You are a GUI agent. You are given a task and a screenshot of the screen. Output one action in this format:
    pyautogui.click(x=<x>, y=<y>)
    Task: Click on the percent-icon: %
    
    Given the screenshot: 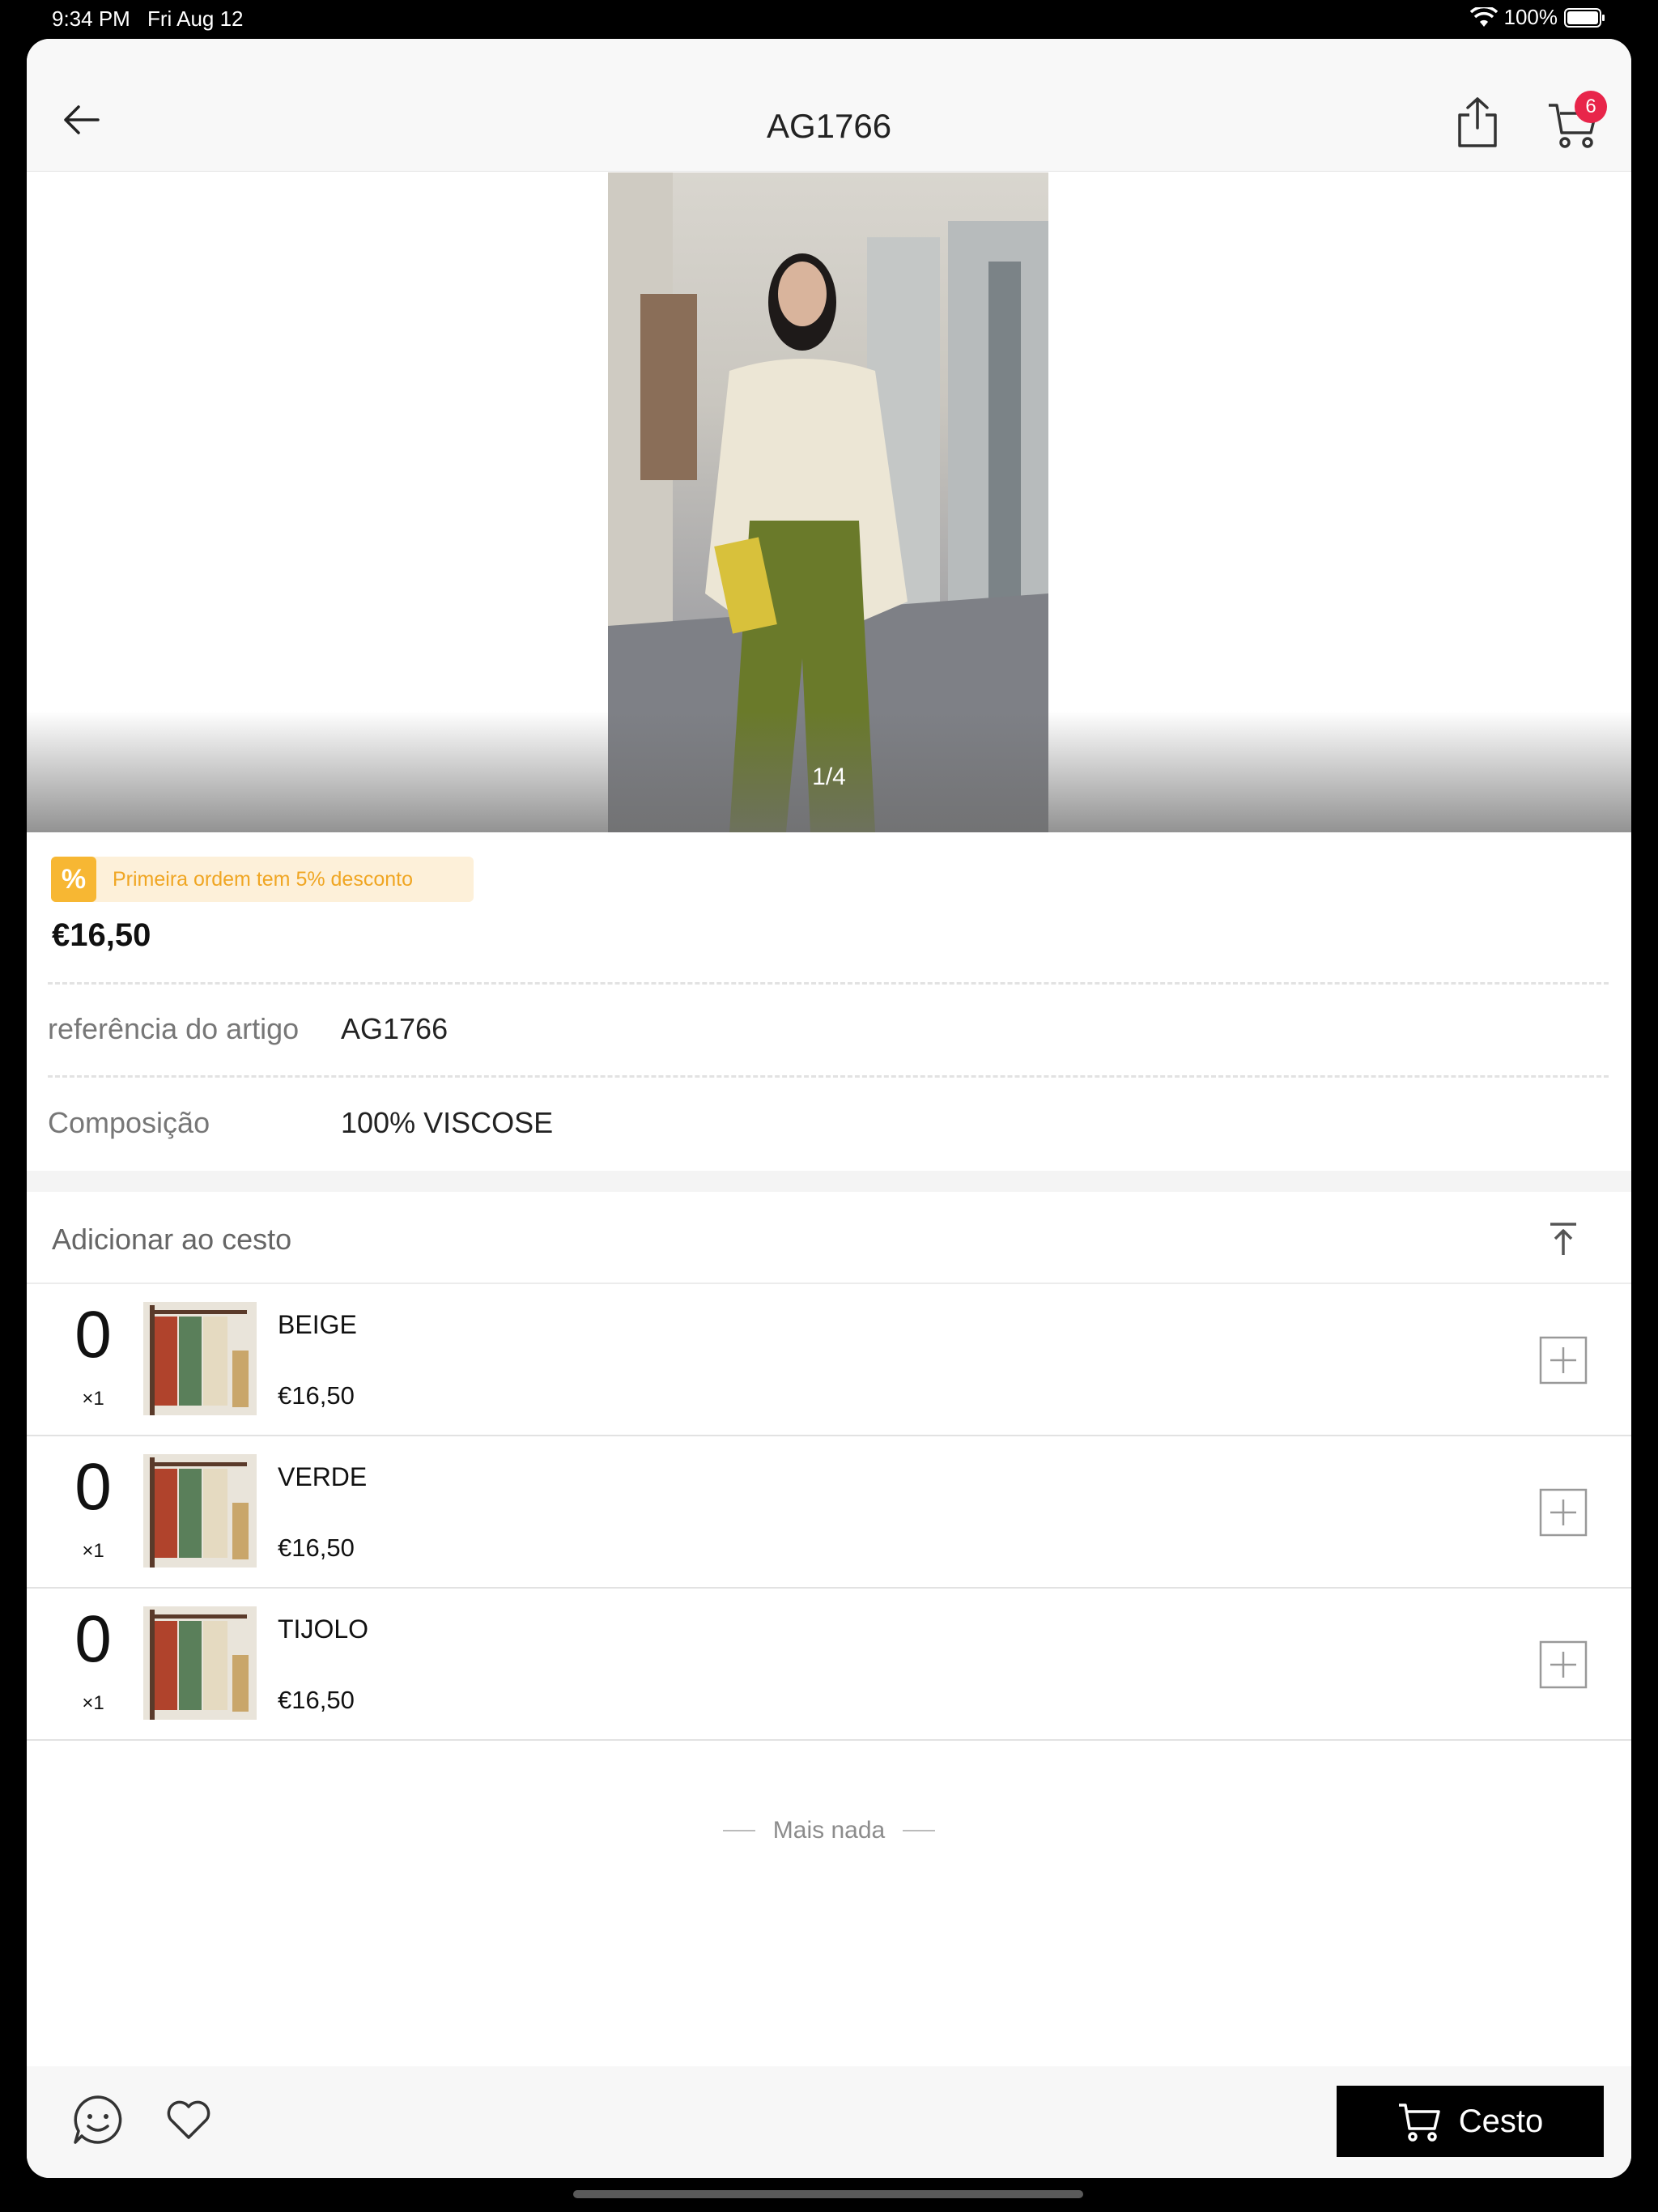 What is the action you would take?
    pyautogui.click(x=73, y=879)
    